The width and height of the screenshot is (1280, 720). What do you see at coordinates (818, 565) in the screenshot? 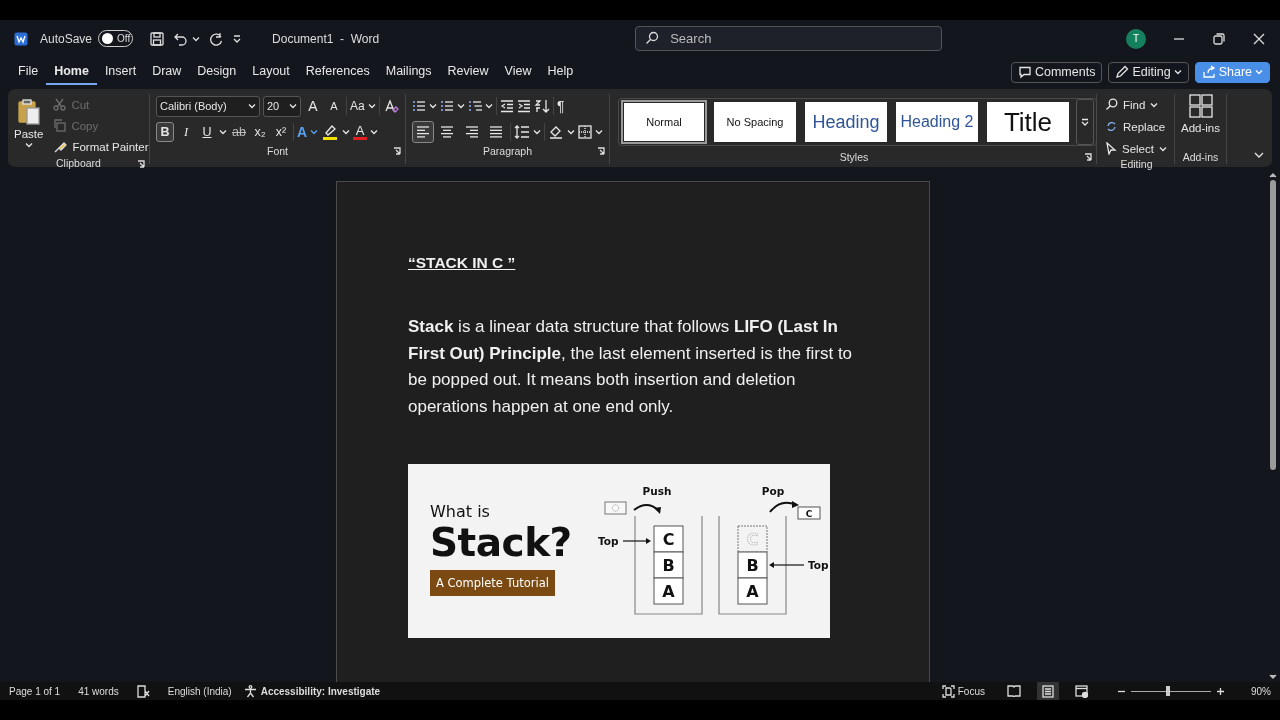
I see `top-label: Top` at bounding box center [818, 565].